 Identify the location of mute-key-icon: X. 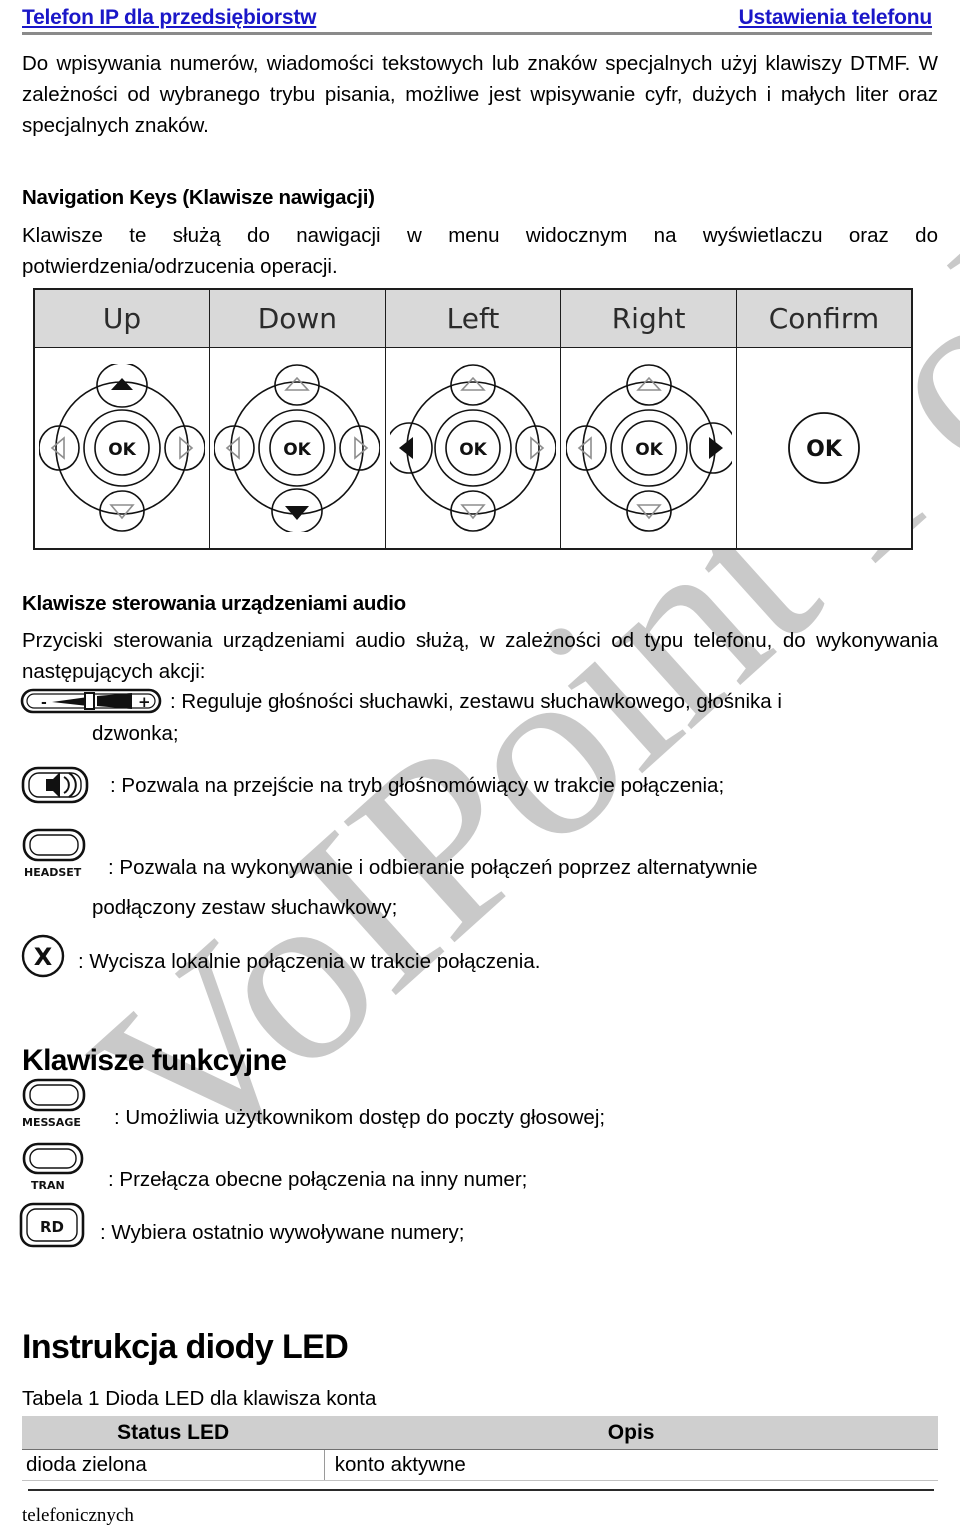
(43, 959).